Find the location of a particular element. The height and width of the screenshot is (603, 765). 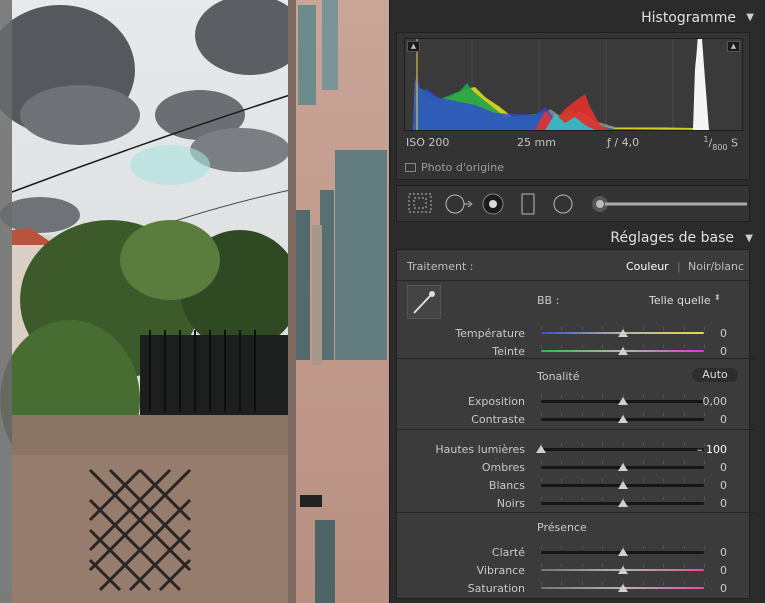

slider-label: Teinte is located at coordinates (508, 351).